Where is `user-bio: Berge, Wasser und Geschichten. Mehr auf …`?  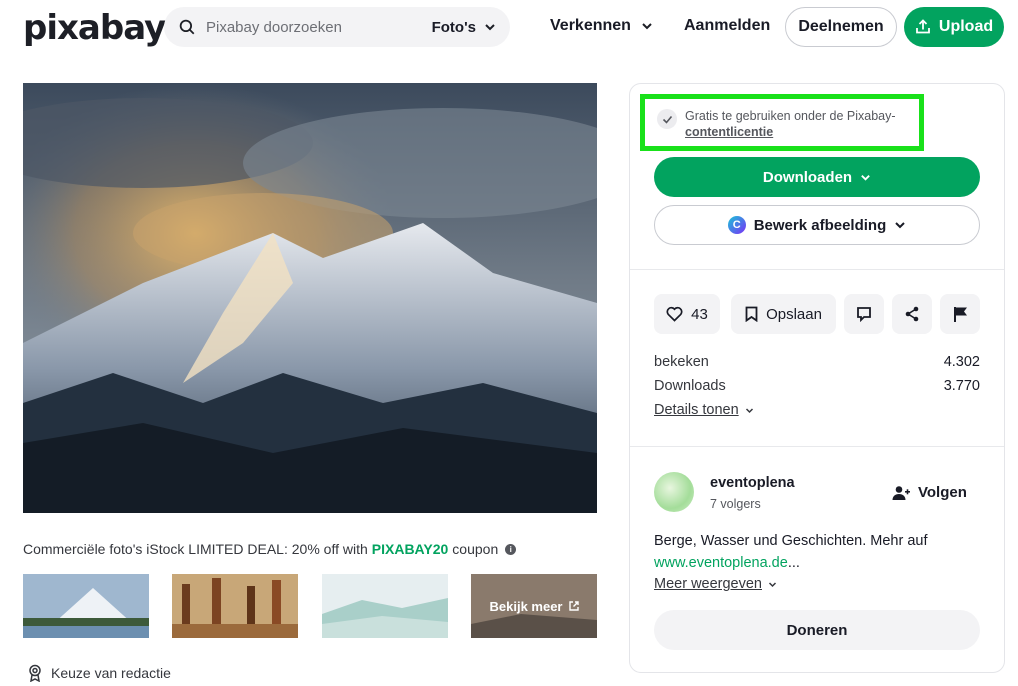
user-bio: Berge, Wasser und Geschichten. Mehr auf … is located at coordinates (819, 552).